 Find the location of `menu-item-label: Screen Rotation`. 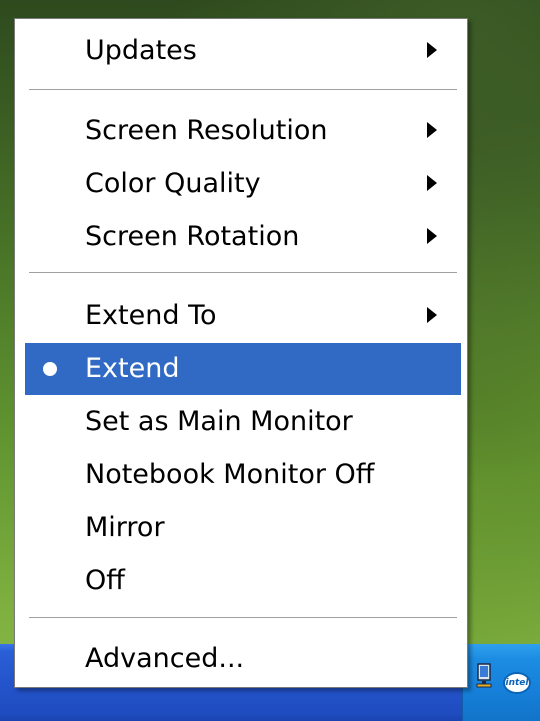

menu-item-label: Screen Rotation is located at coordinates (192, 236).